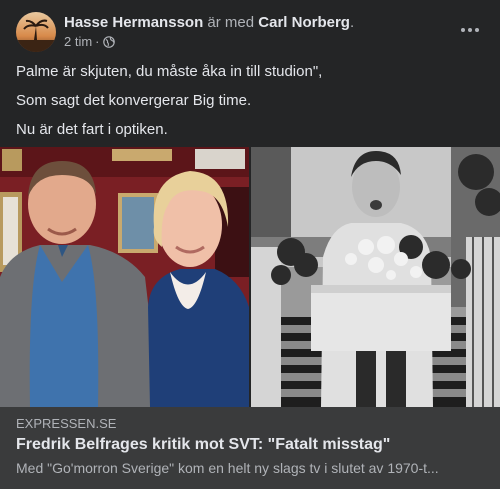  Describe the element at coordinates (78, 42) in the screenshot. I see `post-time: 2 tim` at that location.